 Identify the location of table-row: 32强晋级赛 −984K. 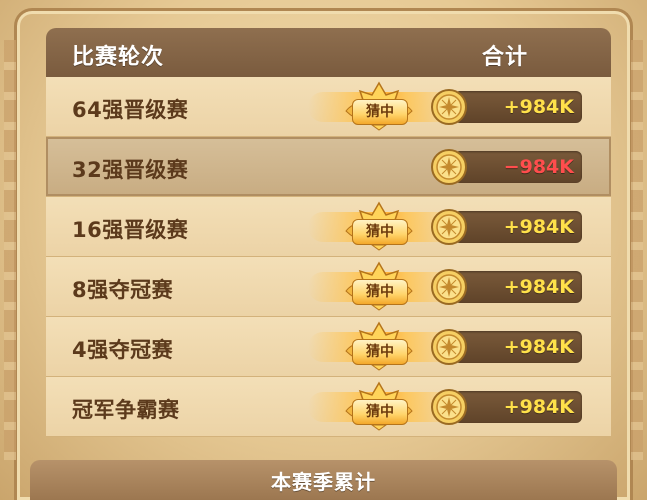
(328, 167).